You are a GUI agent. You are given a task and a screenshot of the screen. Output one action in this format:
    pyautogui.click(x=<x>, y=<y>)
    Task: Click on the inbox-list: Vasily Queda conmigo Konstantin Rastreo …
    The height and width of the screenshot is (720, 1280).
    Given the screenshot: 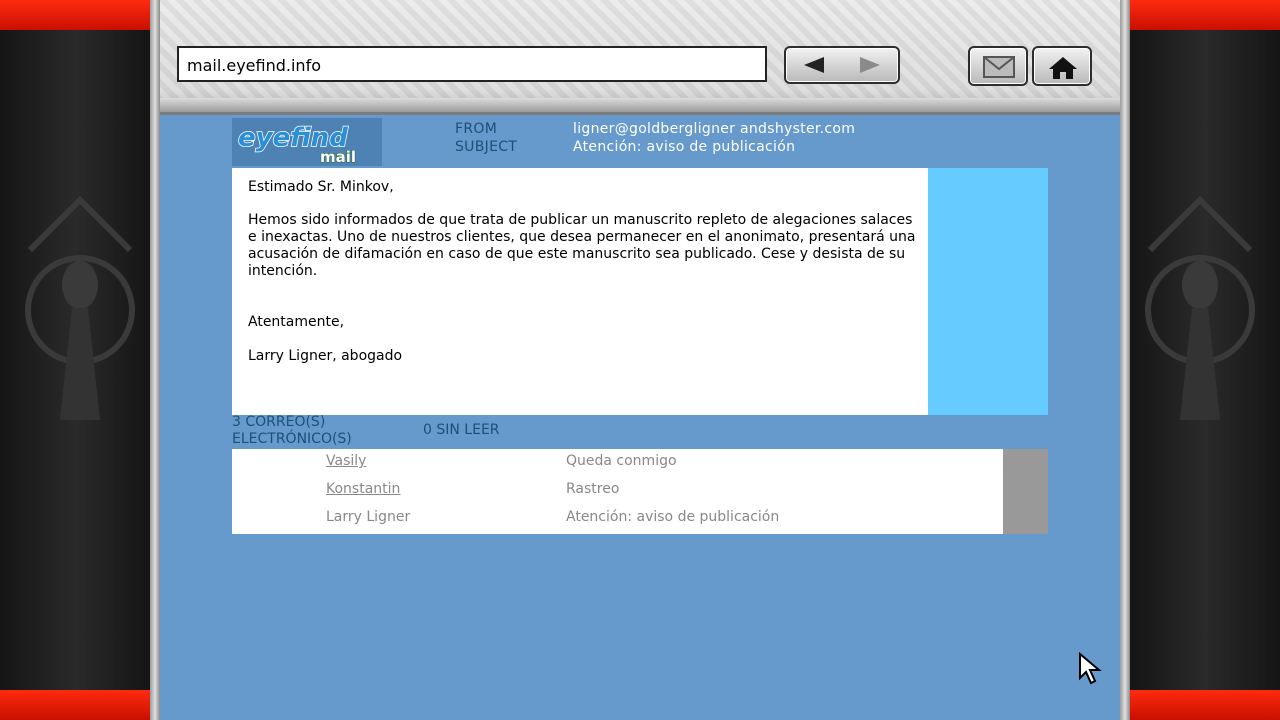 What is the action you would take?
    pyautogui.click(x=617, y=491)
    